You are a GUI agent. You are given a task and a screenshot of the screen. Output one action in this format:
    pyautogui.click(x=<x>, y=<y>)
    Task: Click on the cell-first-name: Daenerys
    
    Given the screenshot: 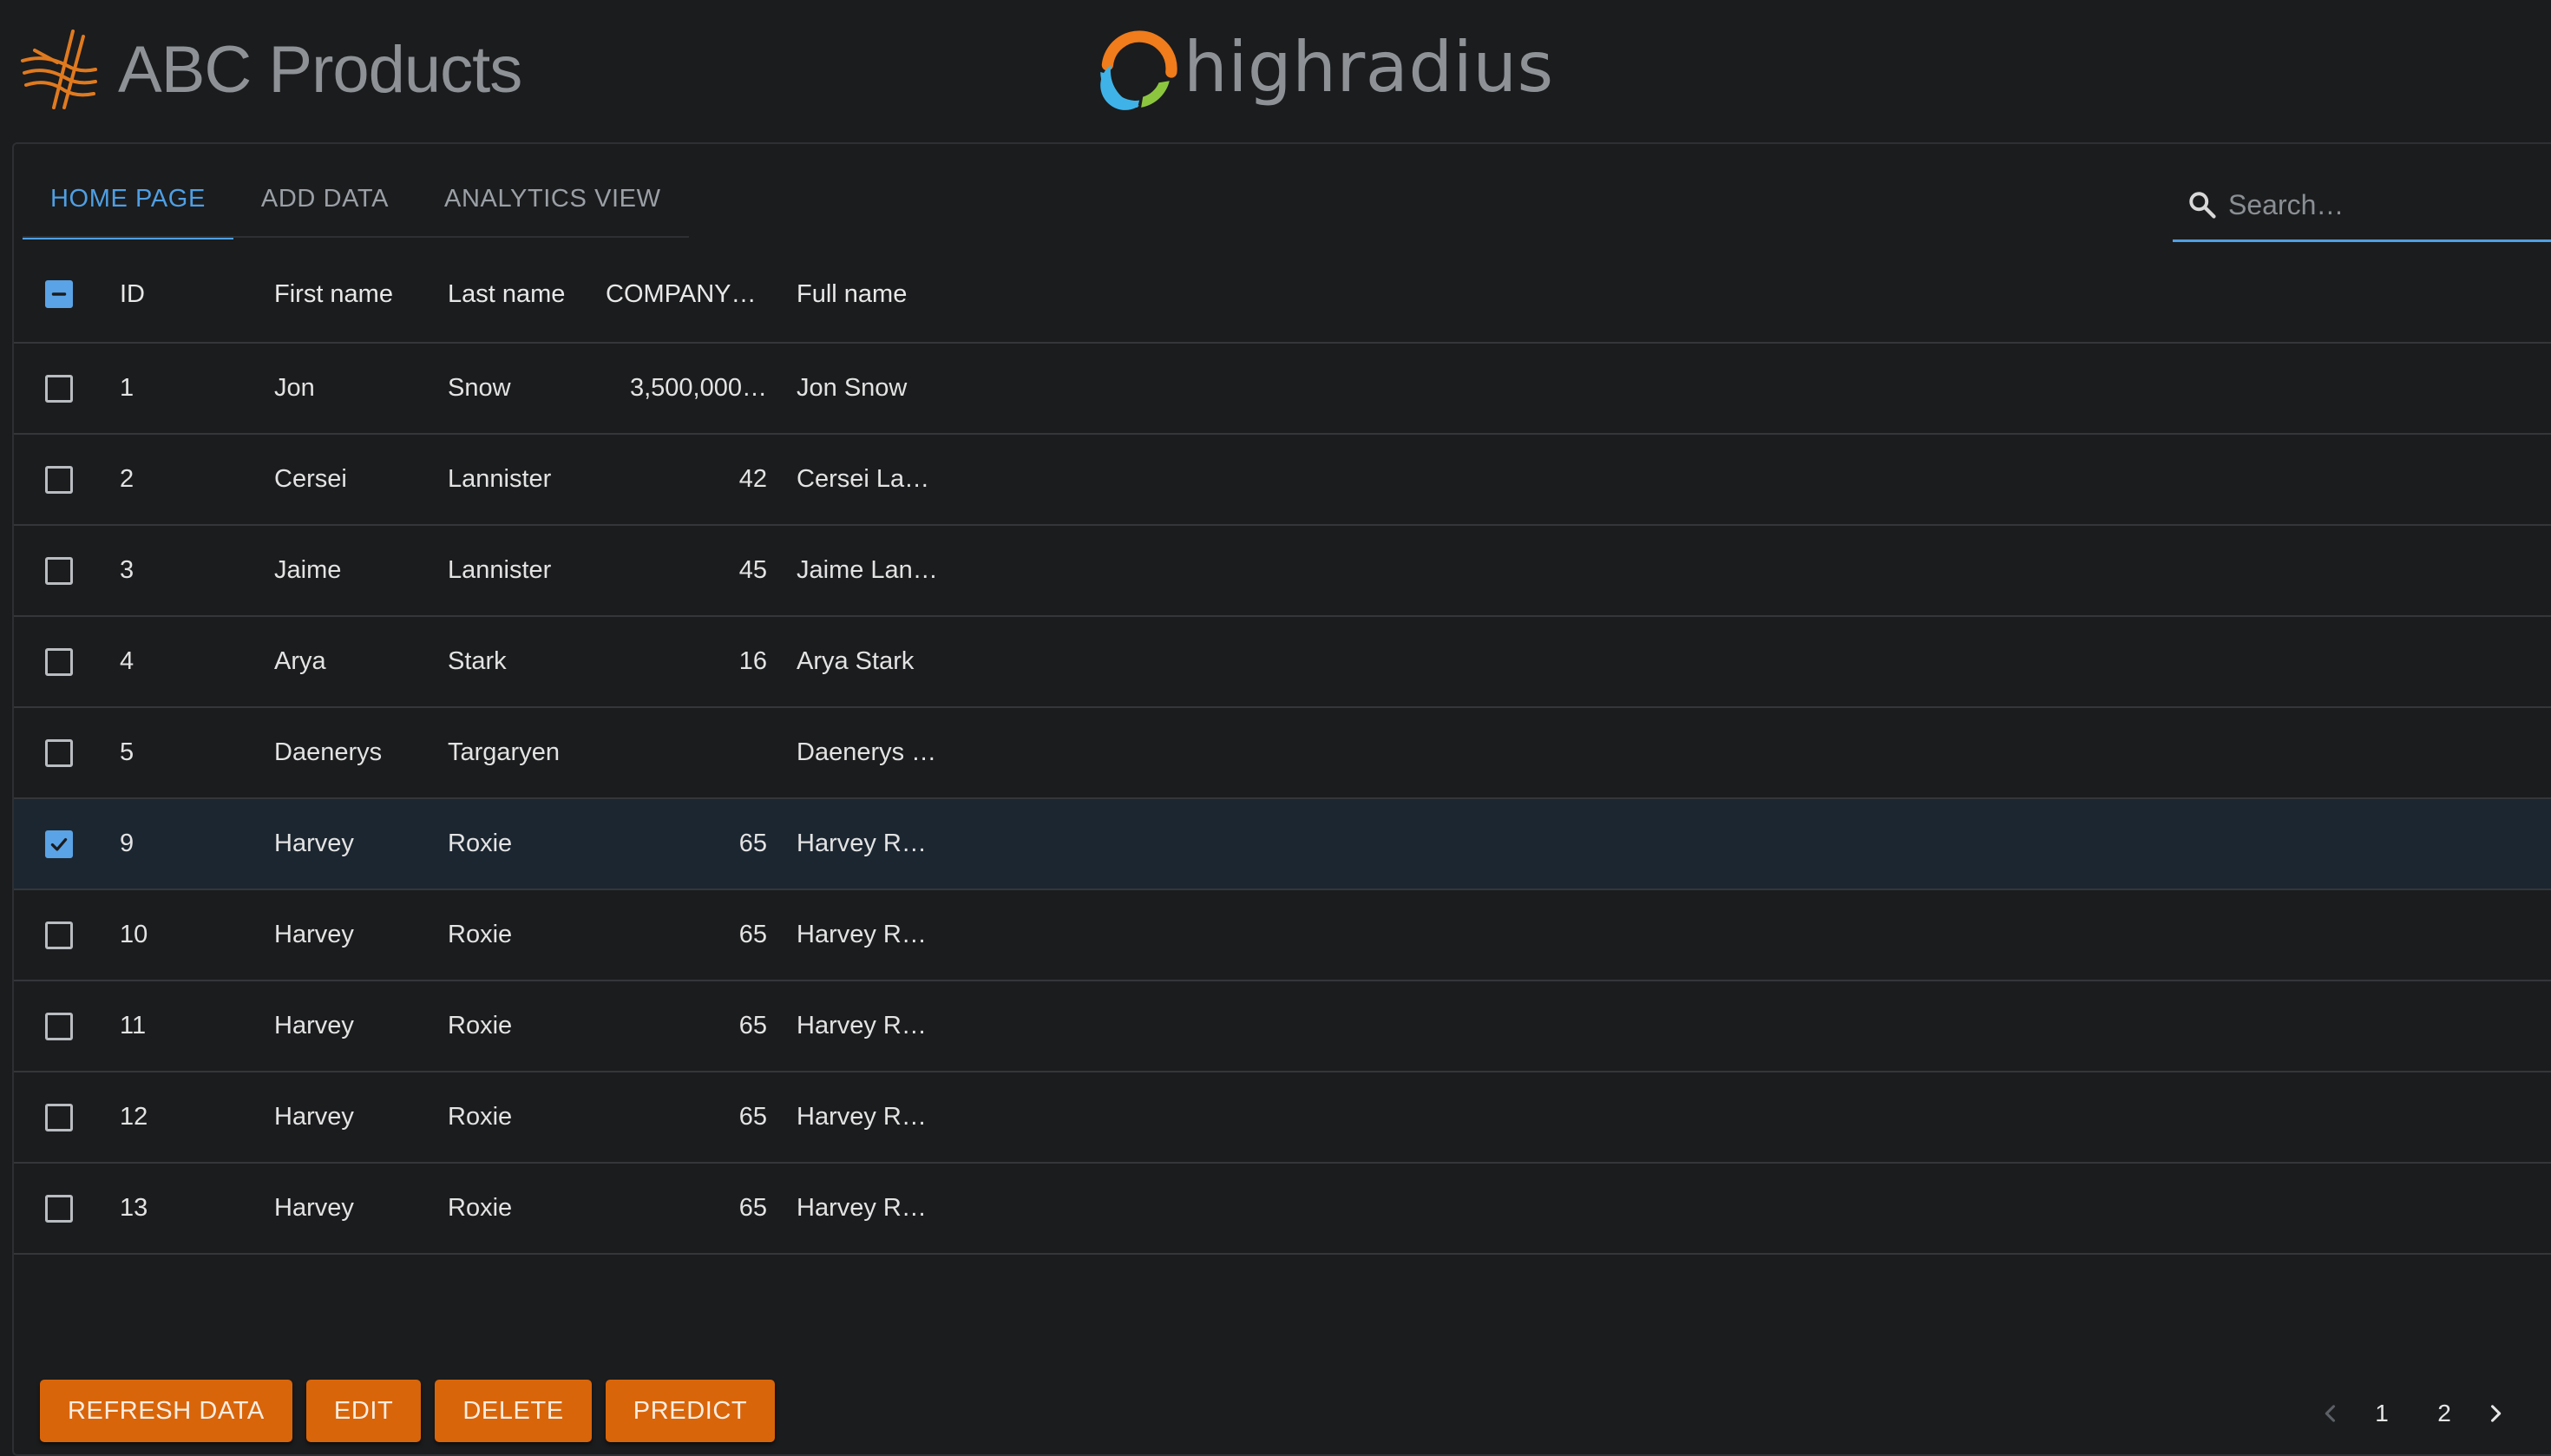 What is the action you would take?
    pyautogui.click(x=328, y=752)
    